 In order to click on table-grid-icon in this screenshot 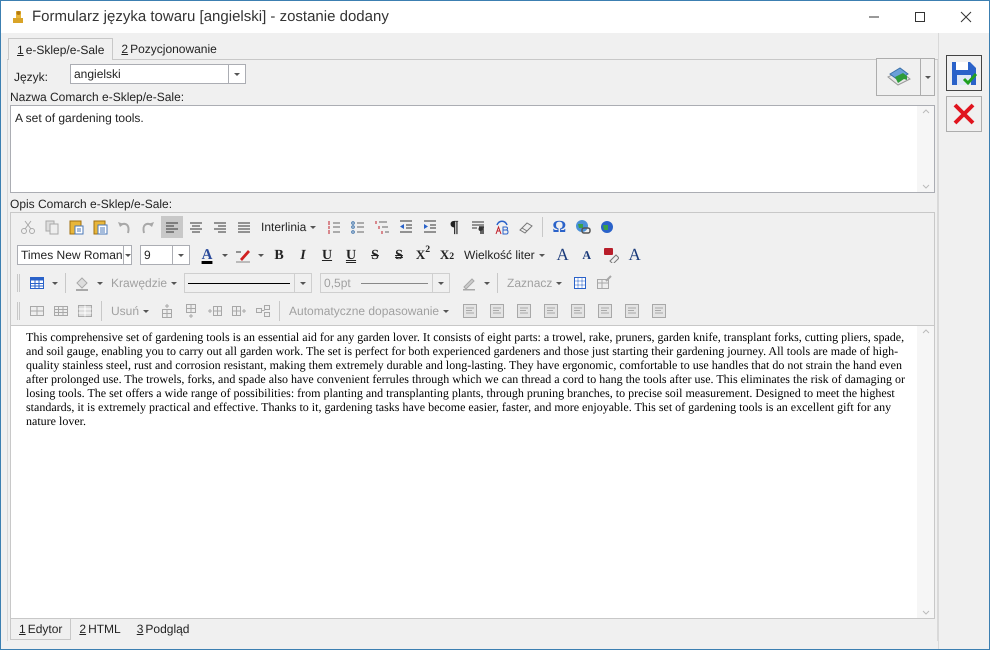, I will do `click(580, 283)`.